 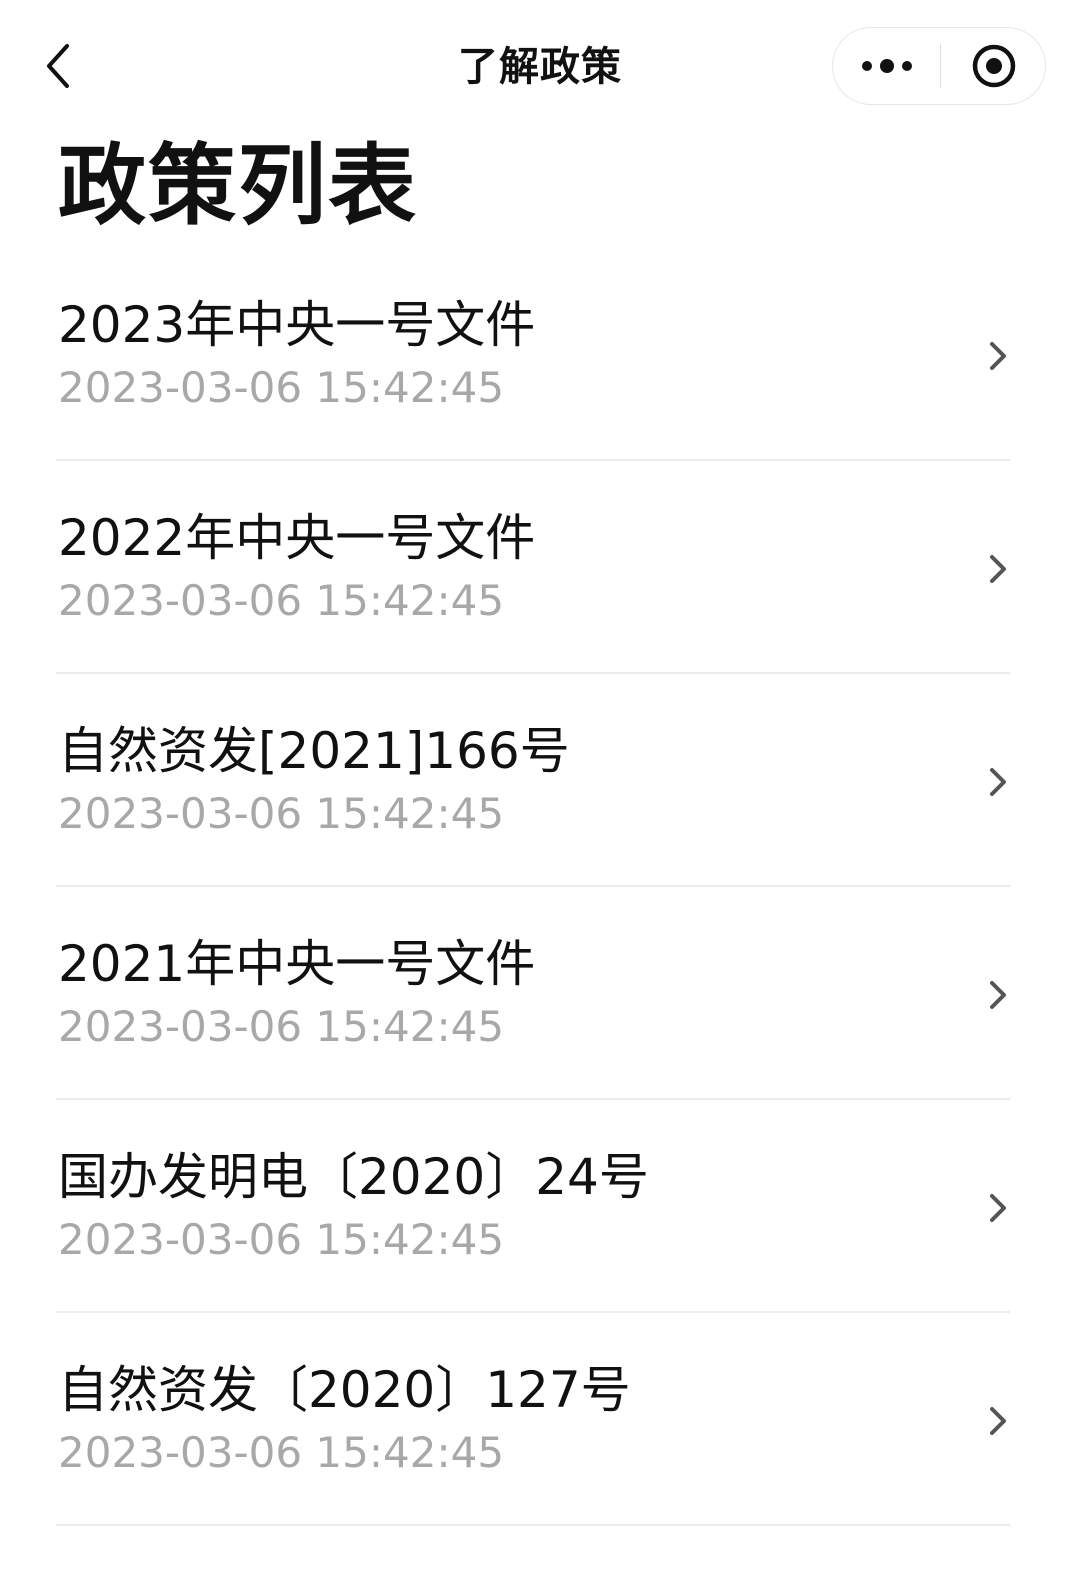 What do you see at coordinates (297, 538) in the screenshot?
I see `policy-title: 2022年中央一号文件` at bounding box center [297, 538].